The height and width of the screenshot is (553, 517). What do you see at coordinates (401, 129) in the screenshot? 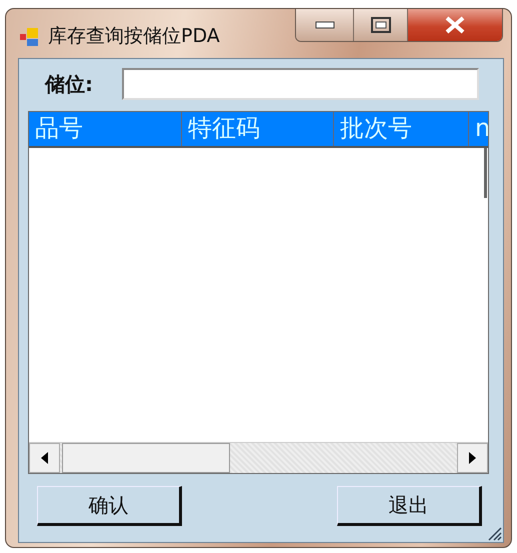
I see `column-header: 批次号` at bounding box center [401, 129].